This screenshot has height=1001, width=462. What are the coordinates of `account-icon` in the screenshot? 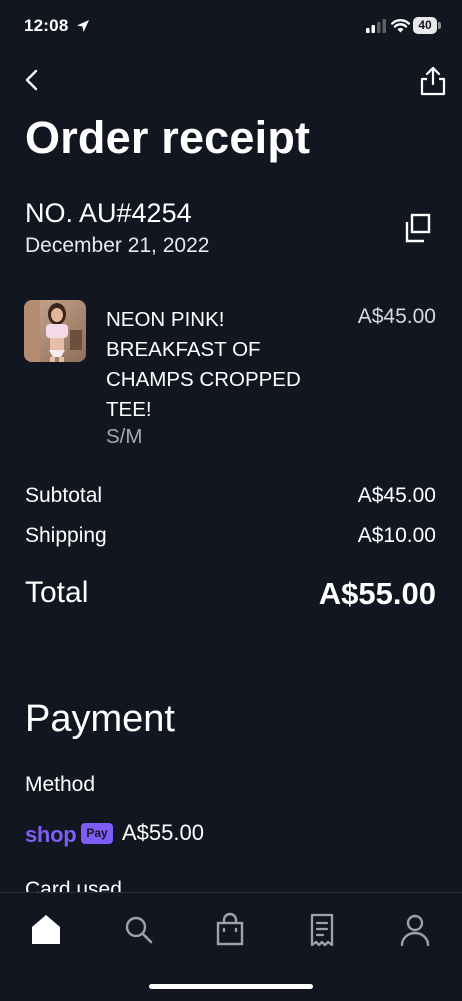 It's located at (415, 930).